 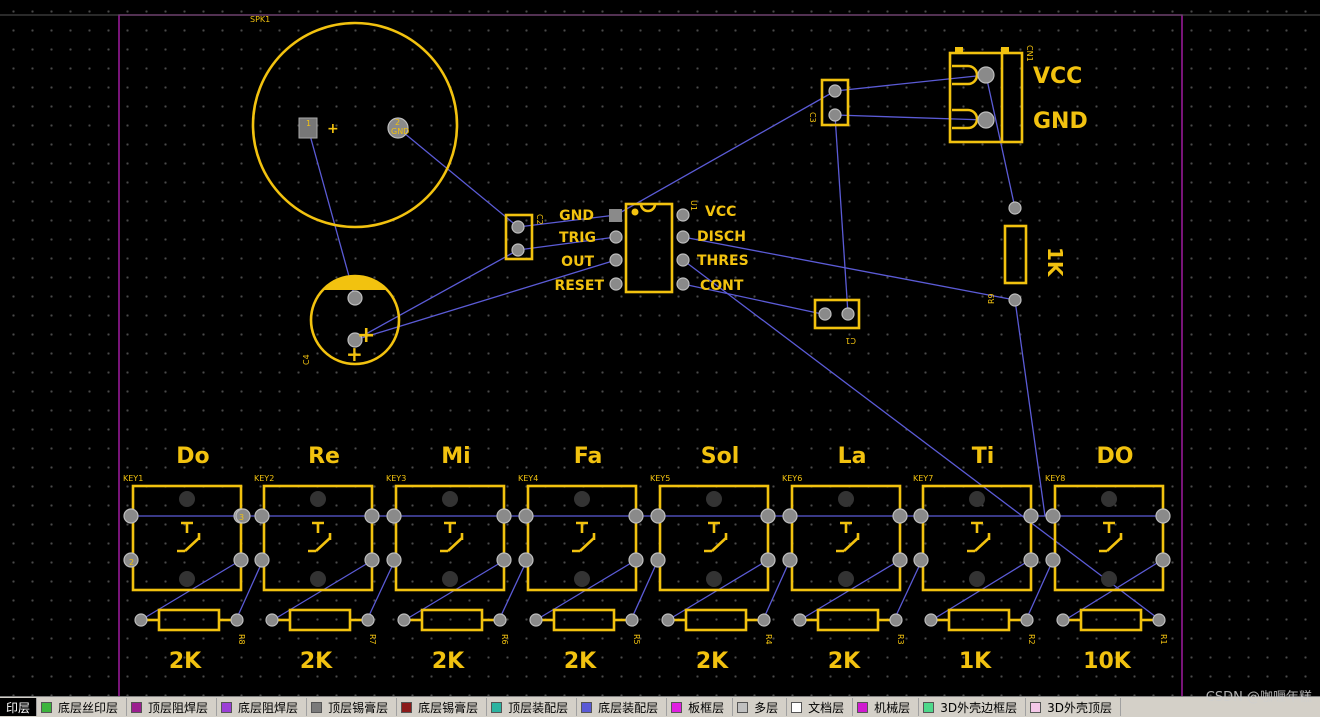 What do you see at coordinates (837, 321) in the screenshot?
I see `capacitor-c1: C1` at bounding box center [837, 321].